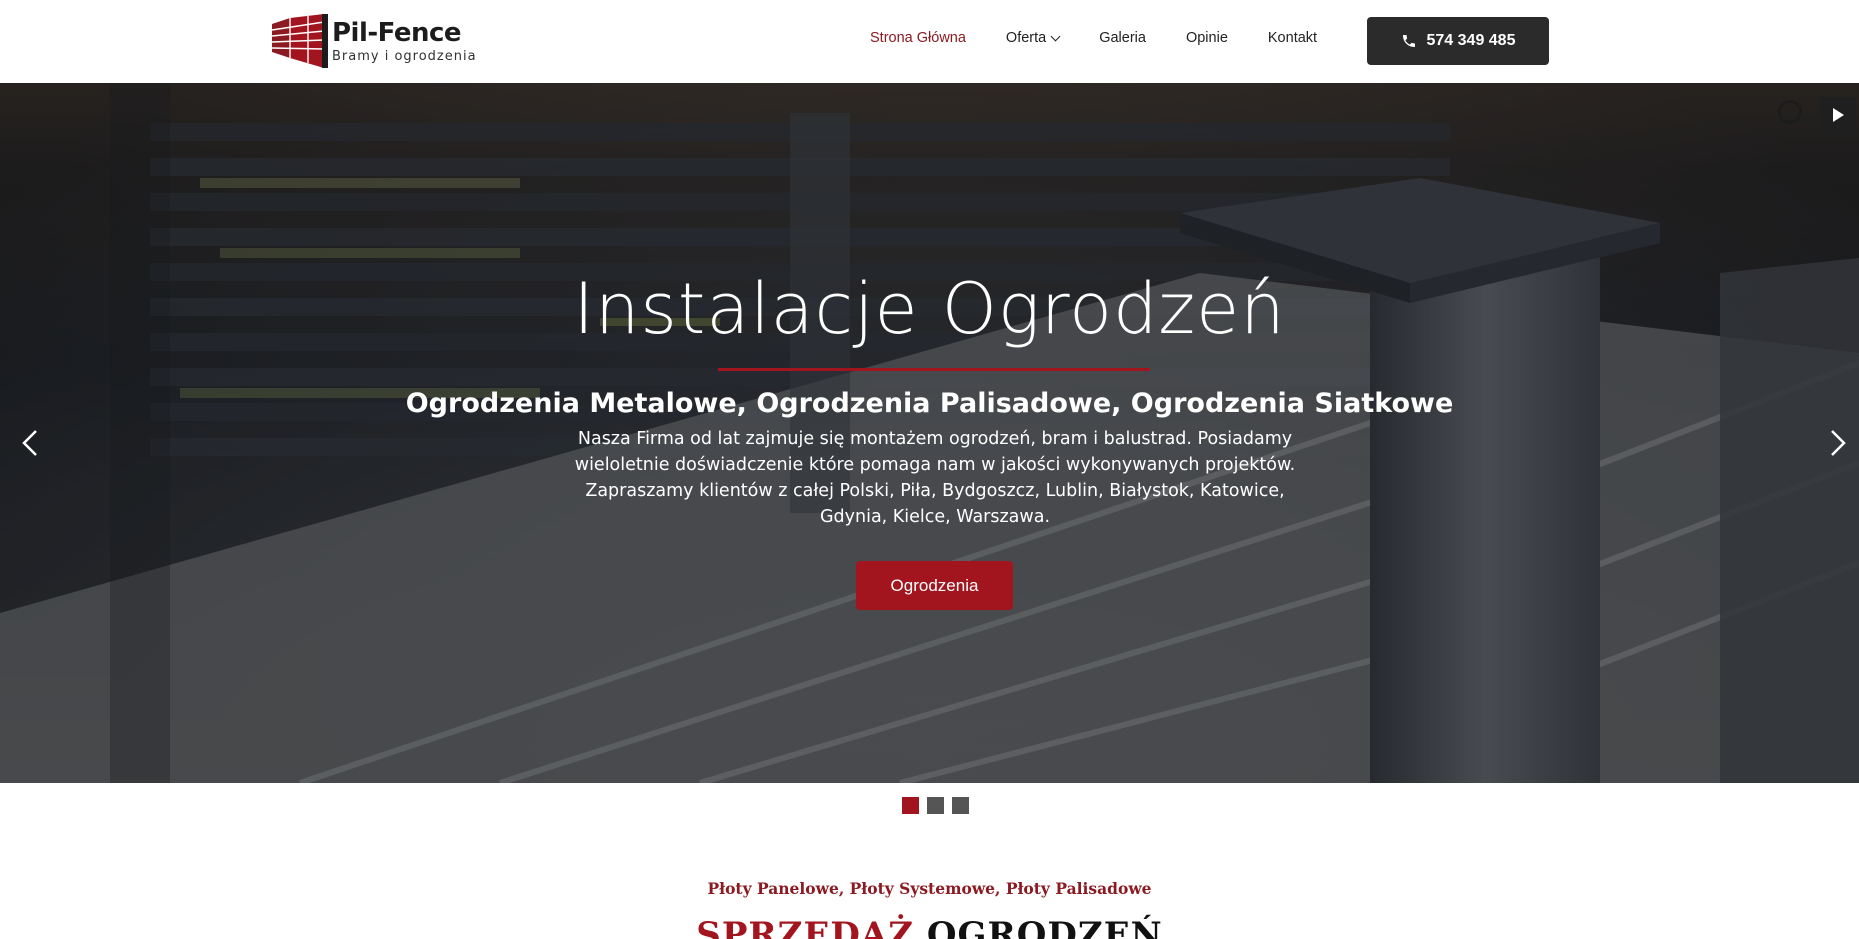 The image size is (1859, 939). I want to click on slider-pagination, so click(935, 805).